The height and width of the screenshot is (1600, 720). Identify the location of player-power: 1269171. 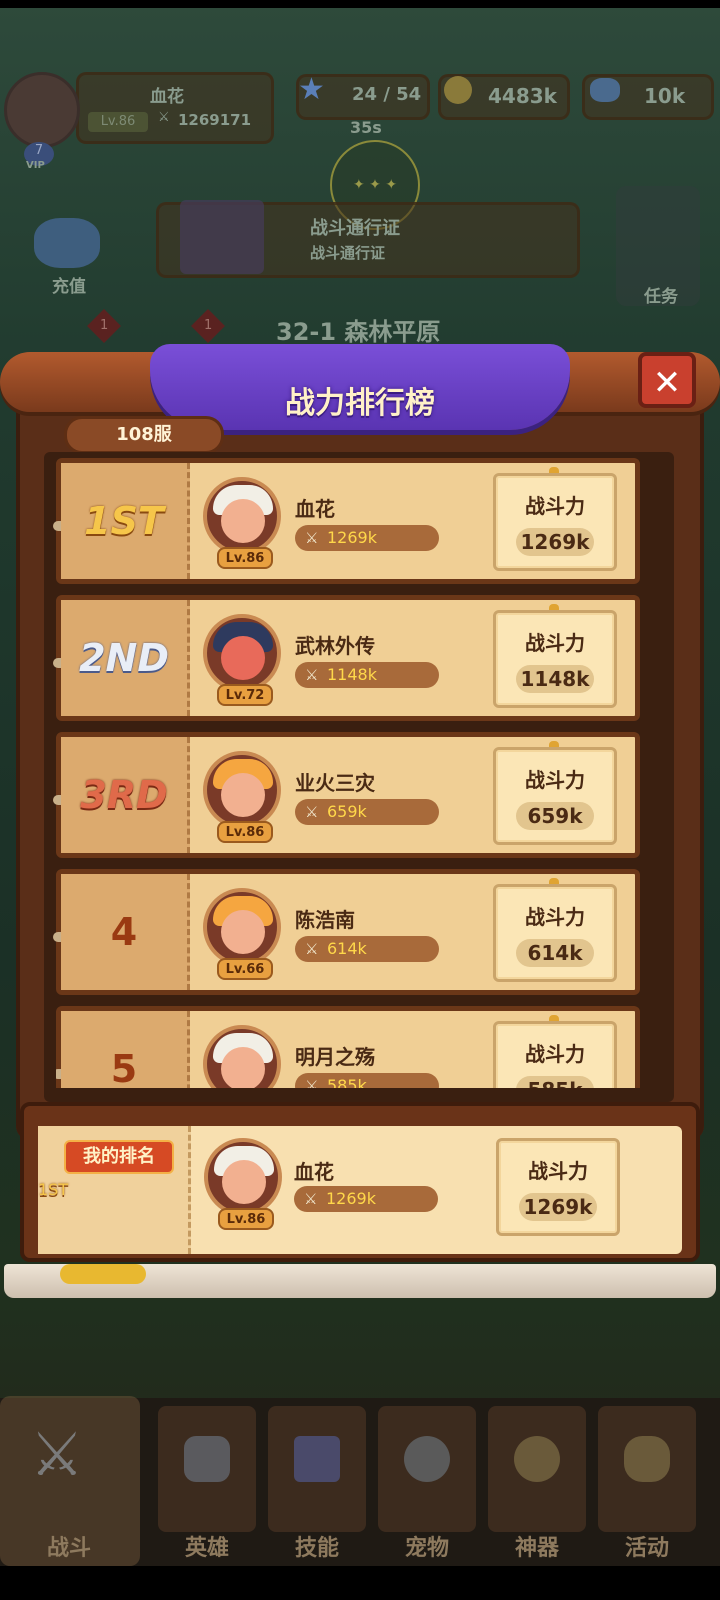
(215, 120).